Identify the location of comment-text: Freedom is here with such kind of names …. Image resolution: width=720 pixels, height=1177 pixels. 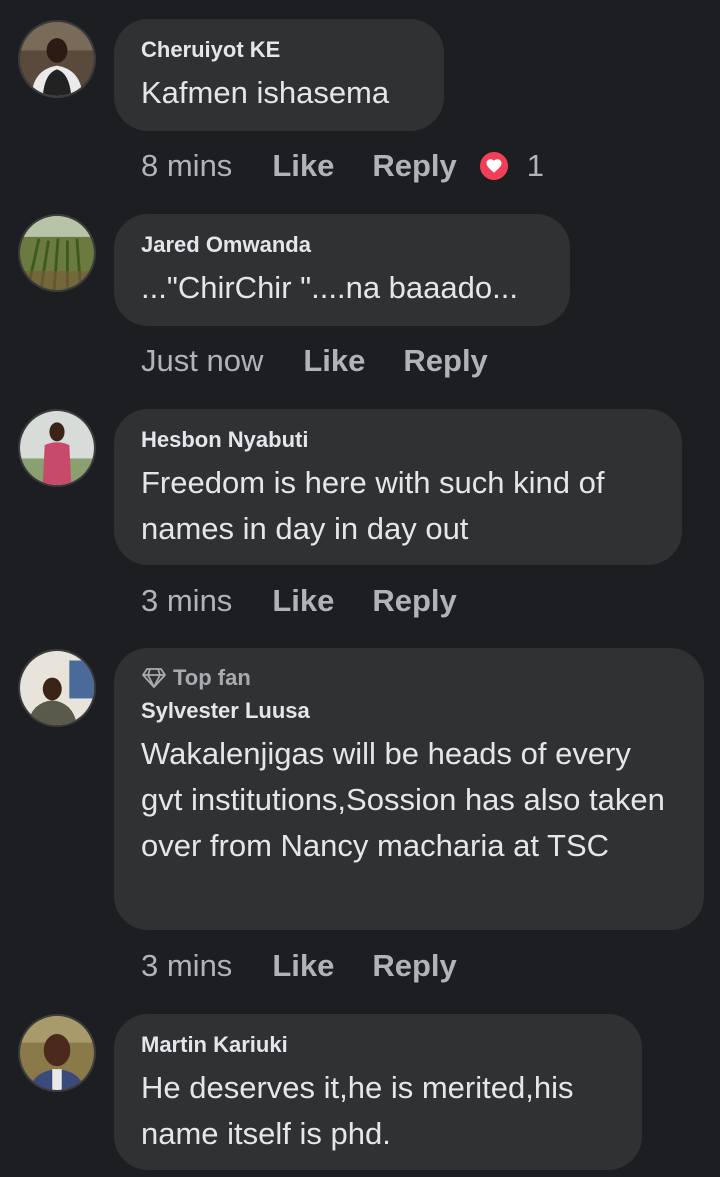
(373, 505).